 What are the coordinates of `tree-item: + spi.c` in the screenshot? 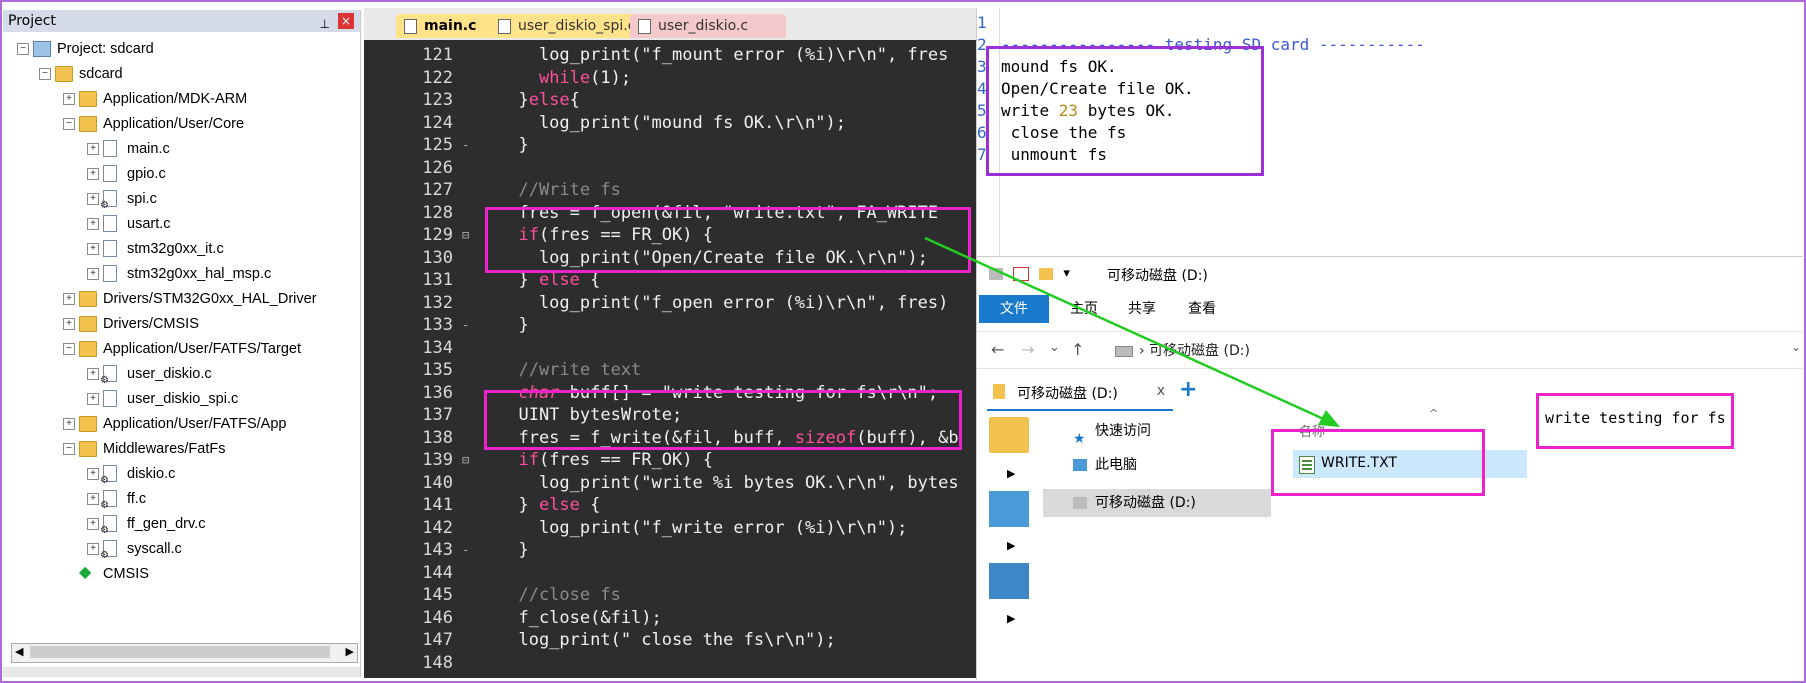 It's located at (178, 202).